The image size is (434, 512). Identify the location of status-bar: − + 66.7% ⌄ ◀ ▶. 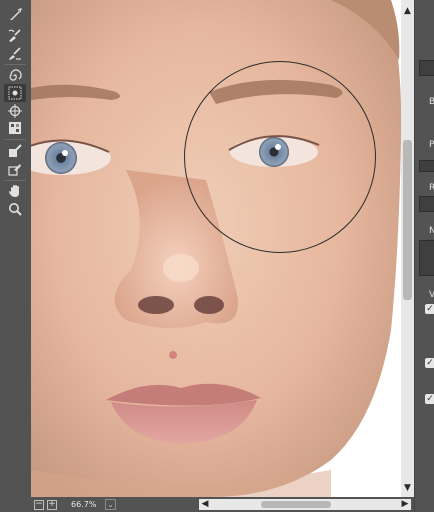
(222, 504).